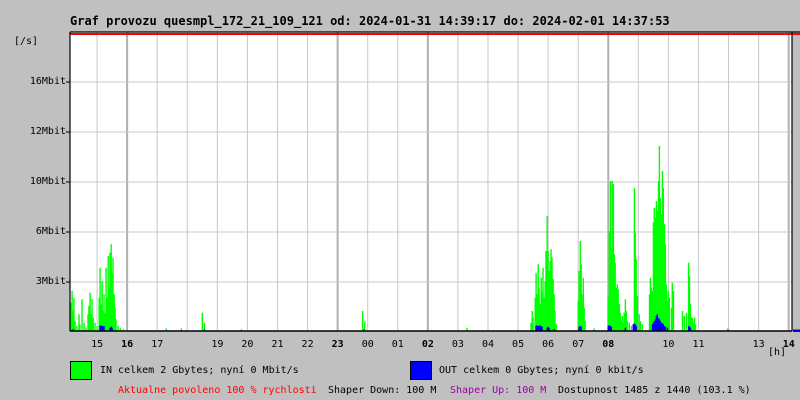  I want to click on x-tick-label-16: 16, so click(127, 344).